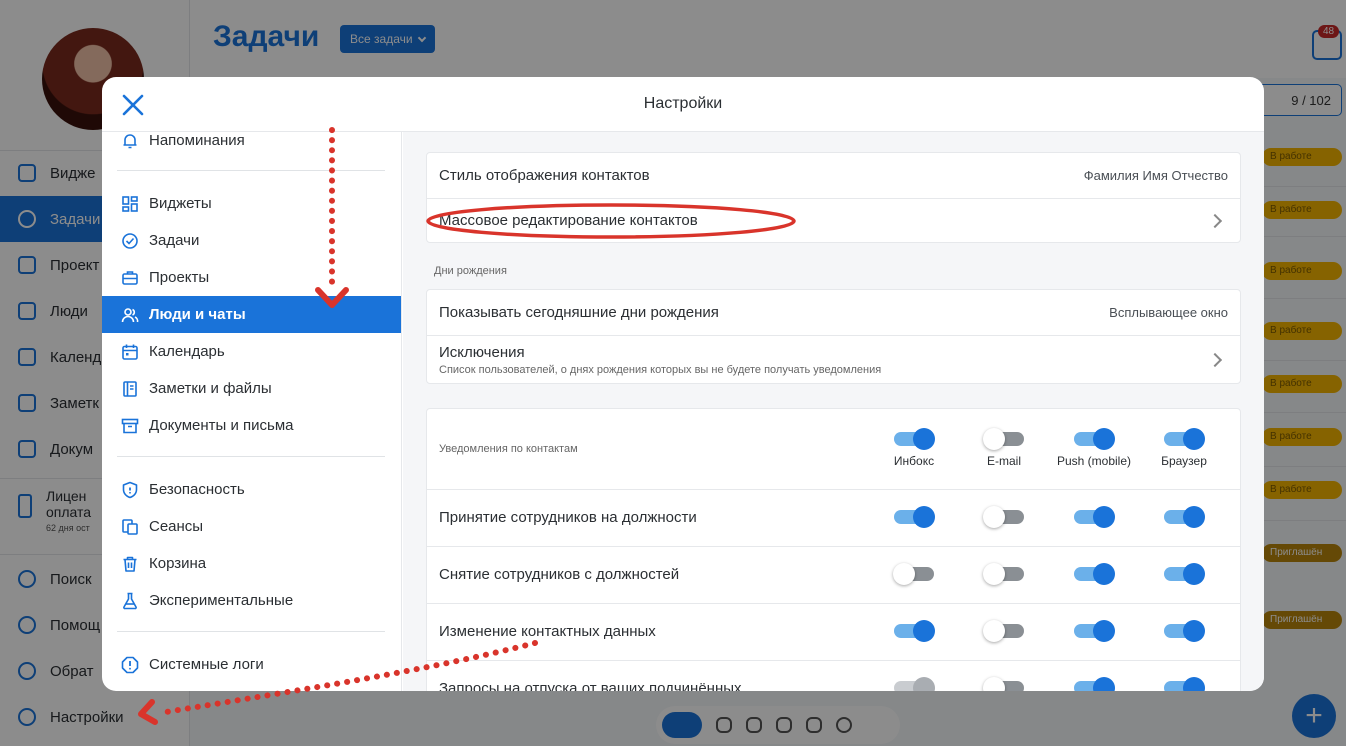 The height and width of the screenshot is (746, 1346). What do you see at coordinates (251, 489) in the screenshot?
I see `menu-item-security: Безопасность` at bounding box center [251, 489].